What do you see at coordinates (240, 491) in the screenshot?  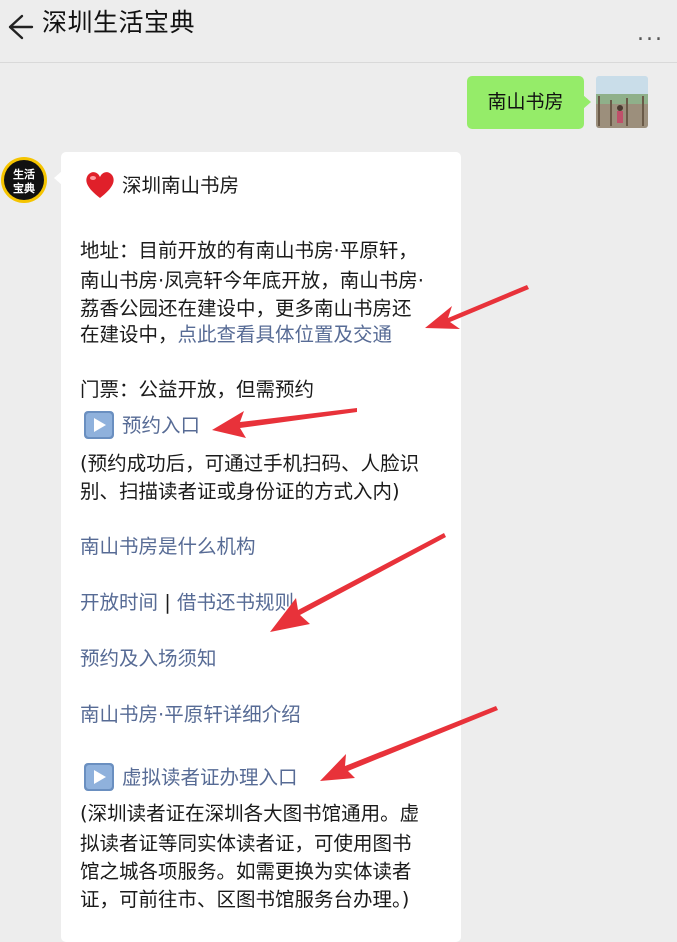 I see `booking-note-line: 别、扫描读者证或身份证的方式入内)` at bounding box center [240, 491].